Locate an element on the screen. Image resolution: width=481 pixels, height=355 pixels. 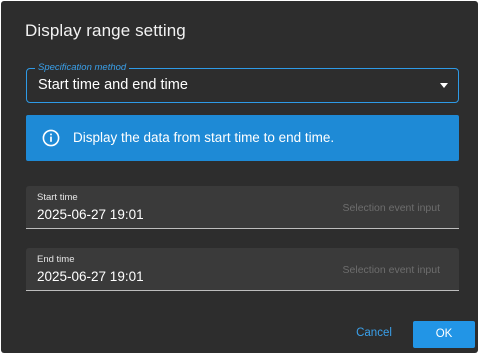
specification-method-value: Start time and end time is located at coordinates (113, 85).